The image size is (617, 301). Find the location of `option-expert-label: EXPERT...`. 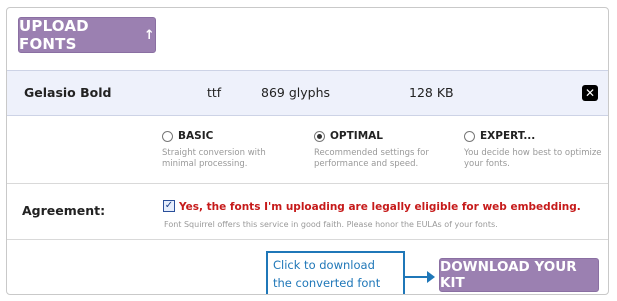

option-expert-label: EXPERT... is located at coordinates (508, 136).